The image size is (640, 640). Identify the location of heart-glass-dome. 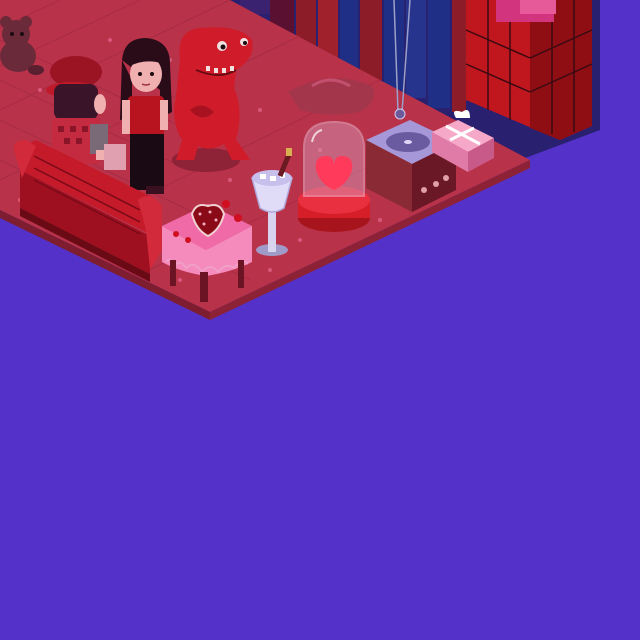
(334, 176).